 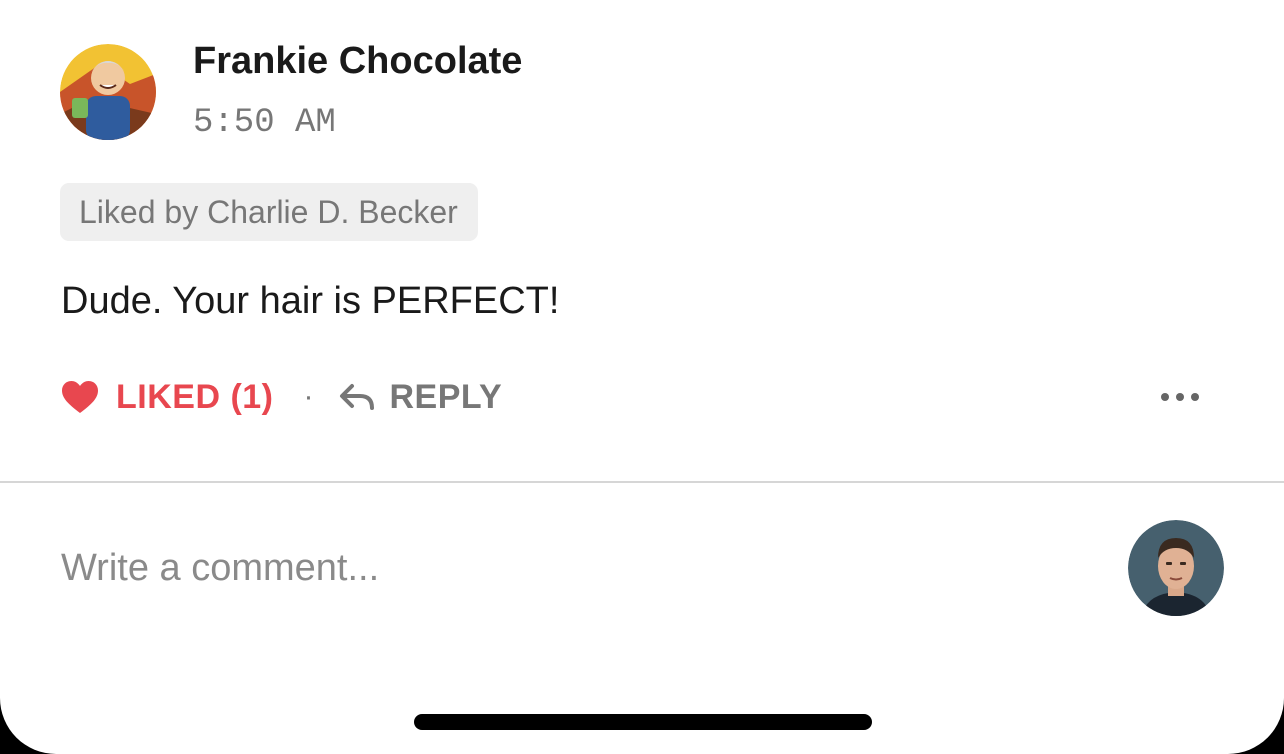 I want to click on comment-timestamp: 5:50 AM, so click(x=264, y=123).